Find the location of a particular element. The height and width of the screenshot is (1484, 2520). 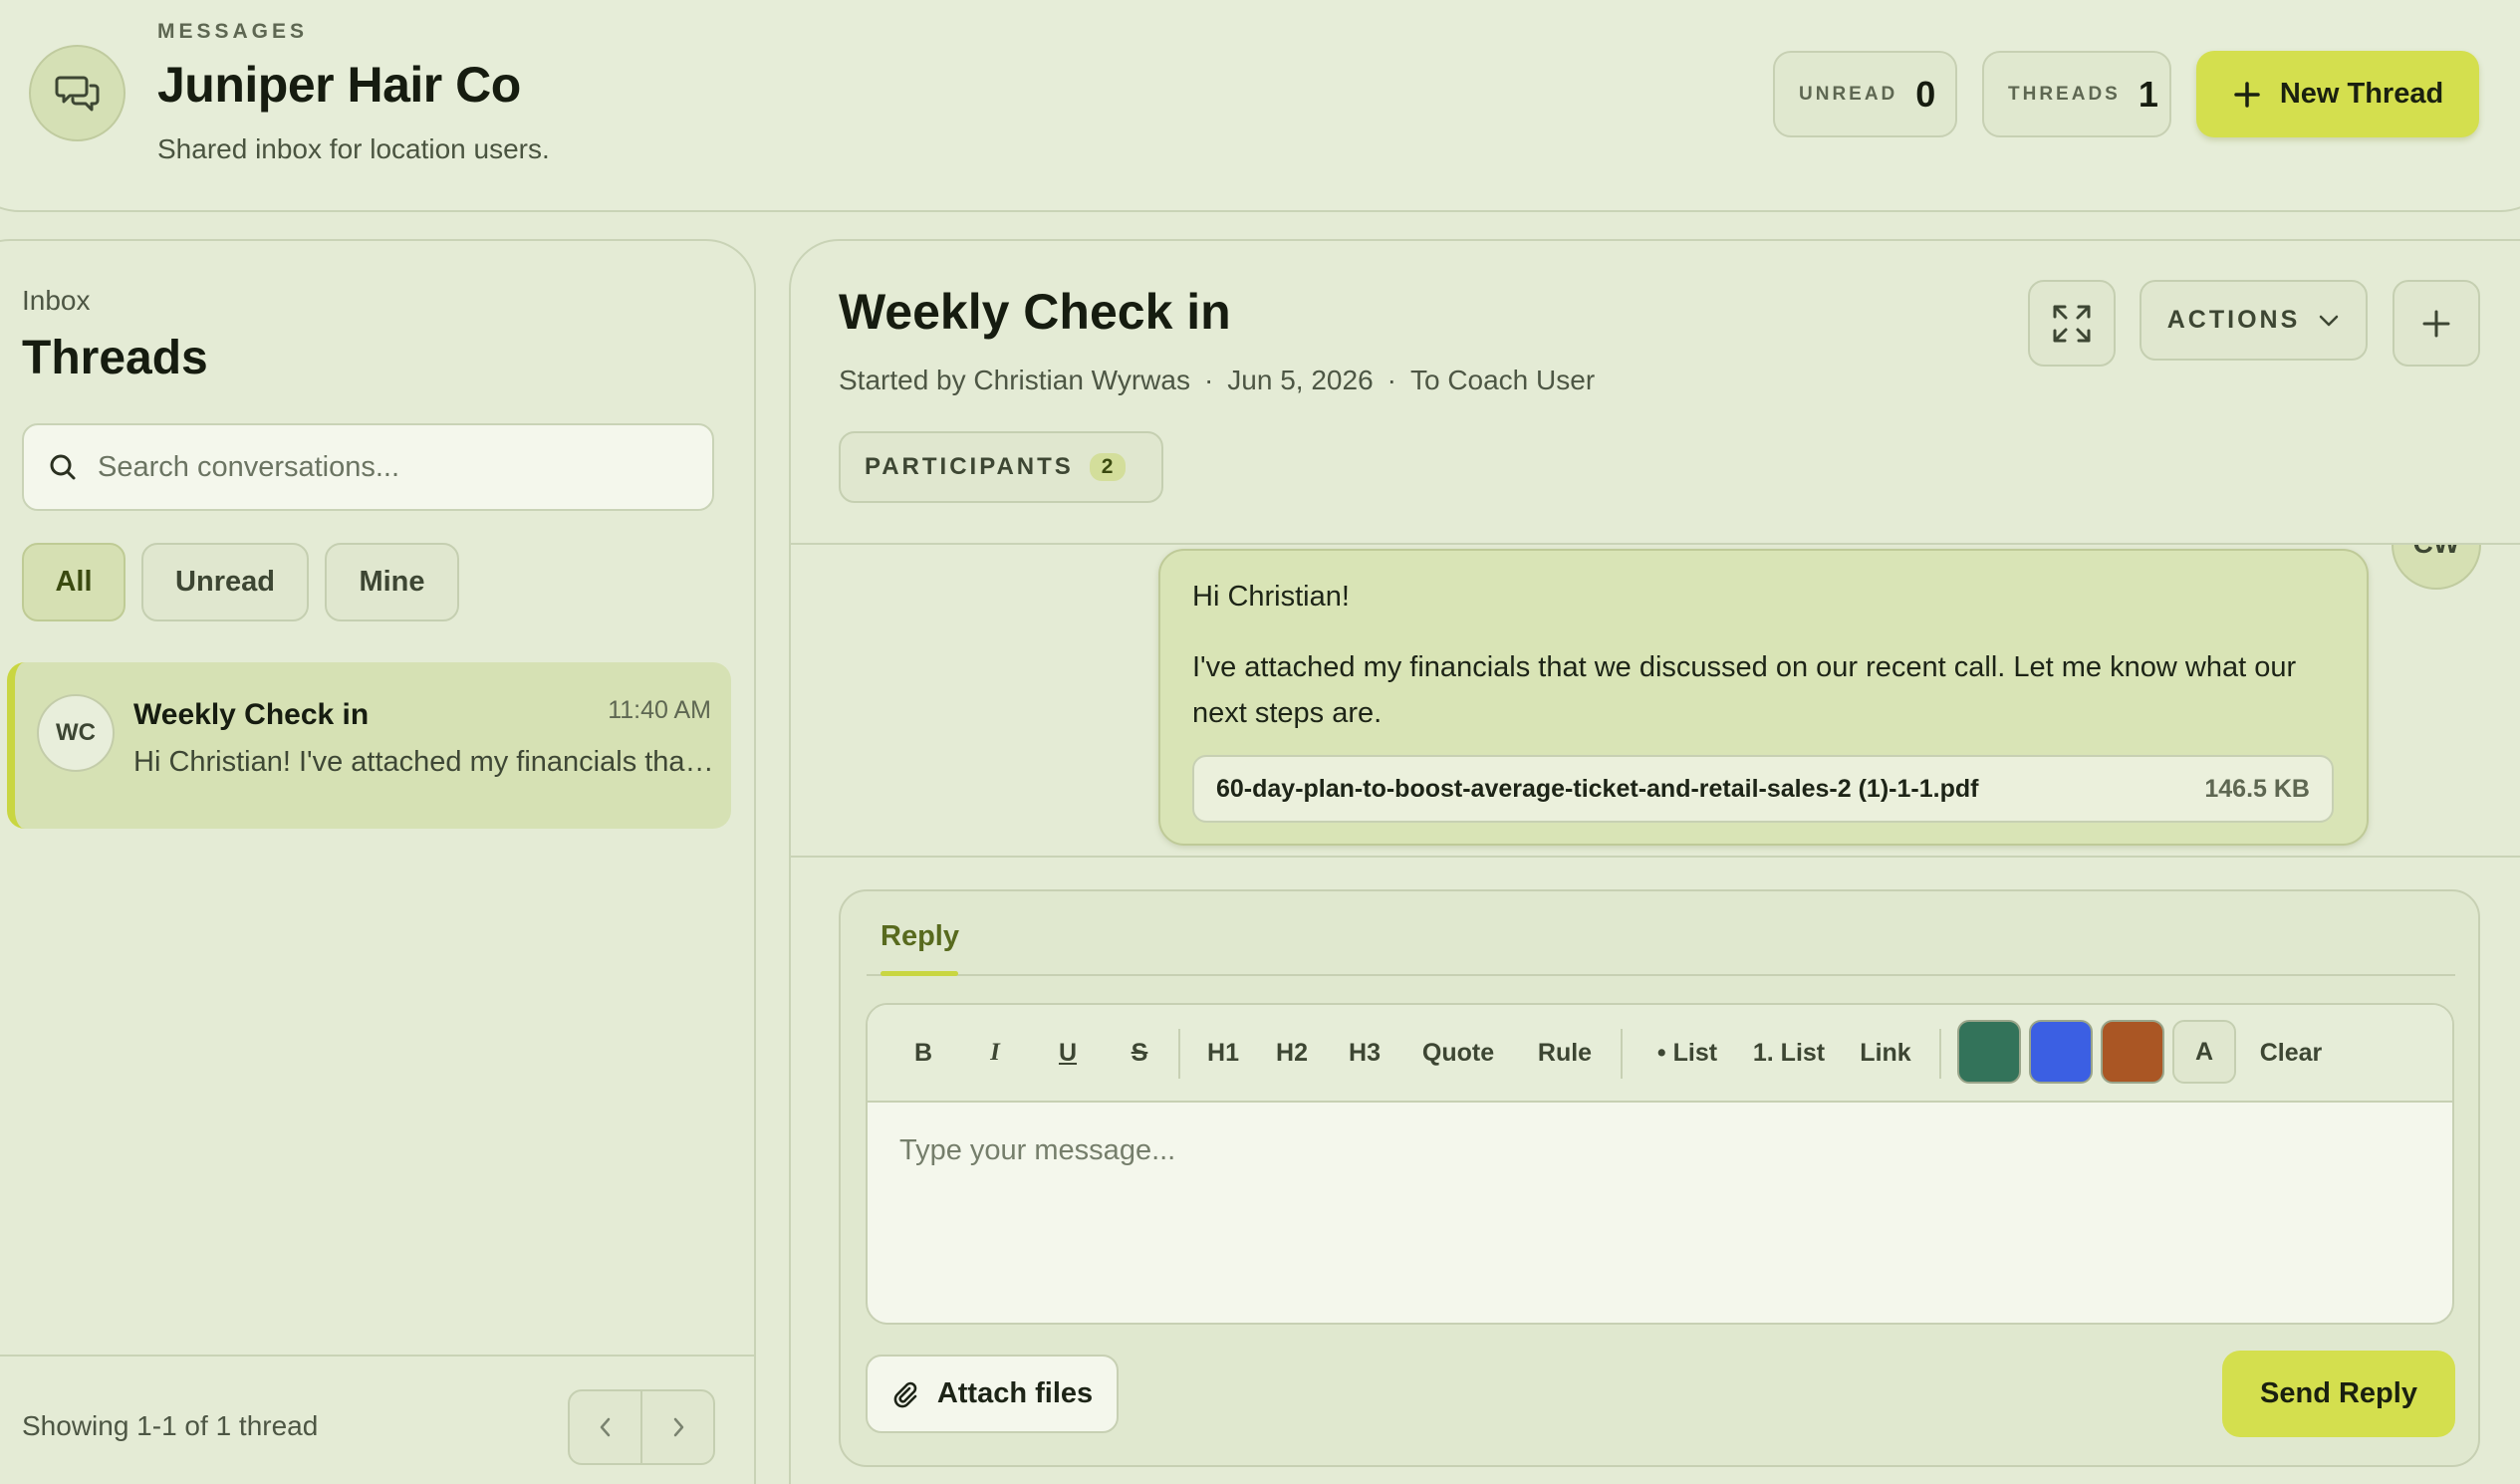

search-icon is located at coordinates (63, 467).